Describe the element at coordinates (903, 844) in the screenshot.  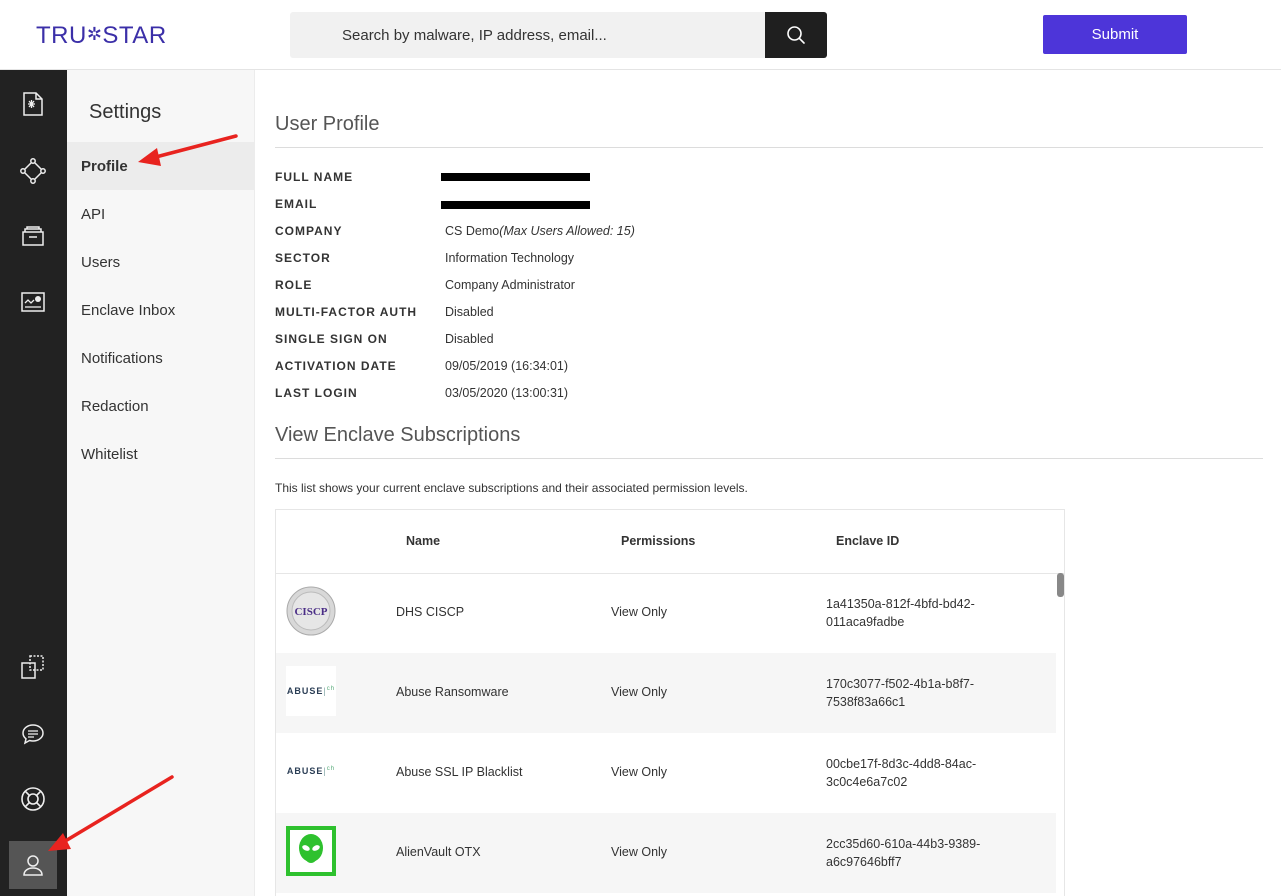
I see `enclave-id-line1: 2cc35d60-610a-44b3-9389-` at that location.